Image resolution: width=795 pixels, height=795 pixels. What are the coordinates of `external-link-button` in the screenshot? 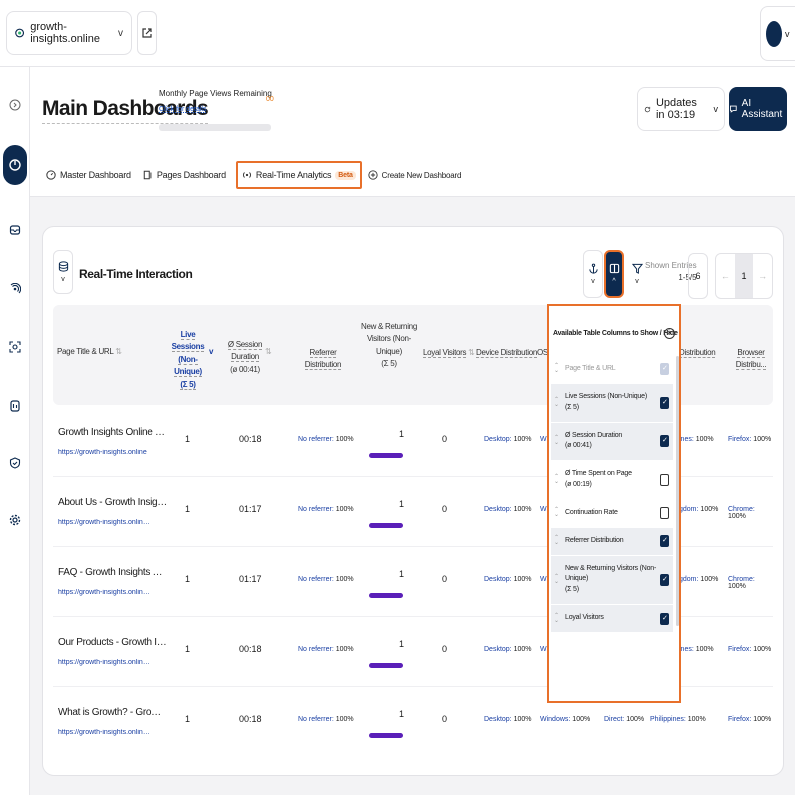 It's located at (147, 33).